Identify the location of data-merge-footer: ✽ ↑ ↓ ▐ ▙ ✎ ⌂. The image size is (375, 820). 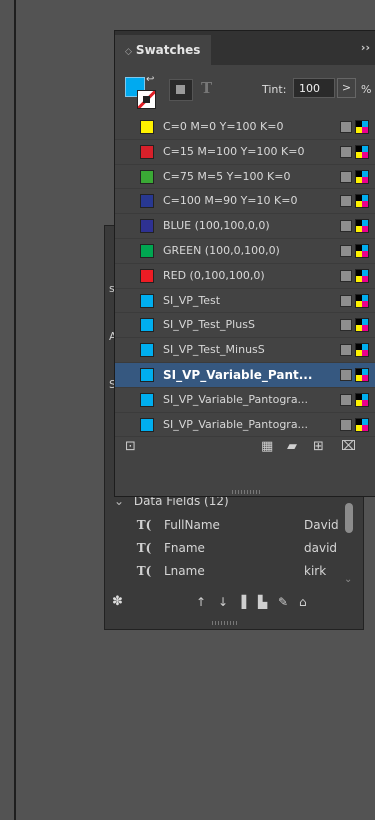
(233, 603).